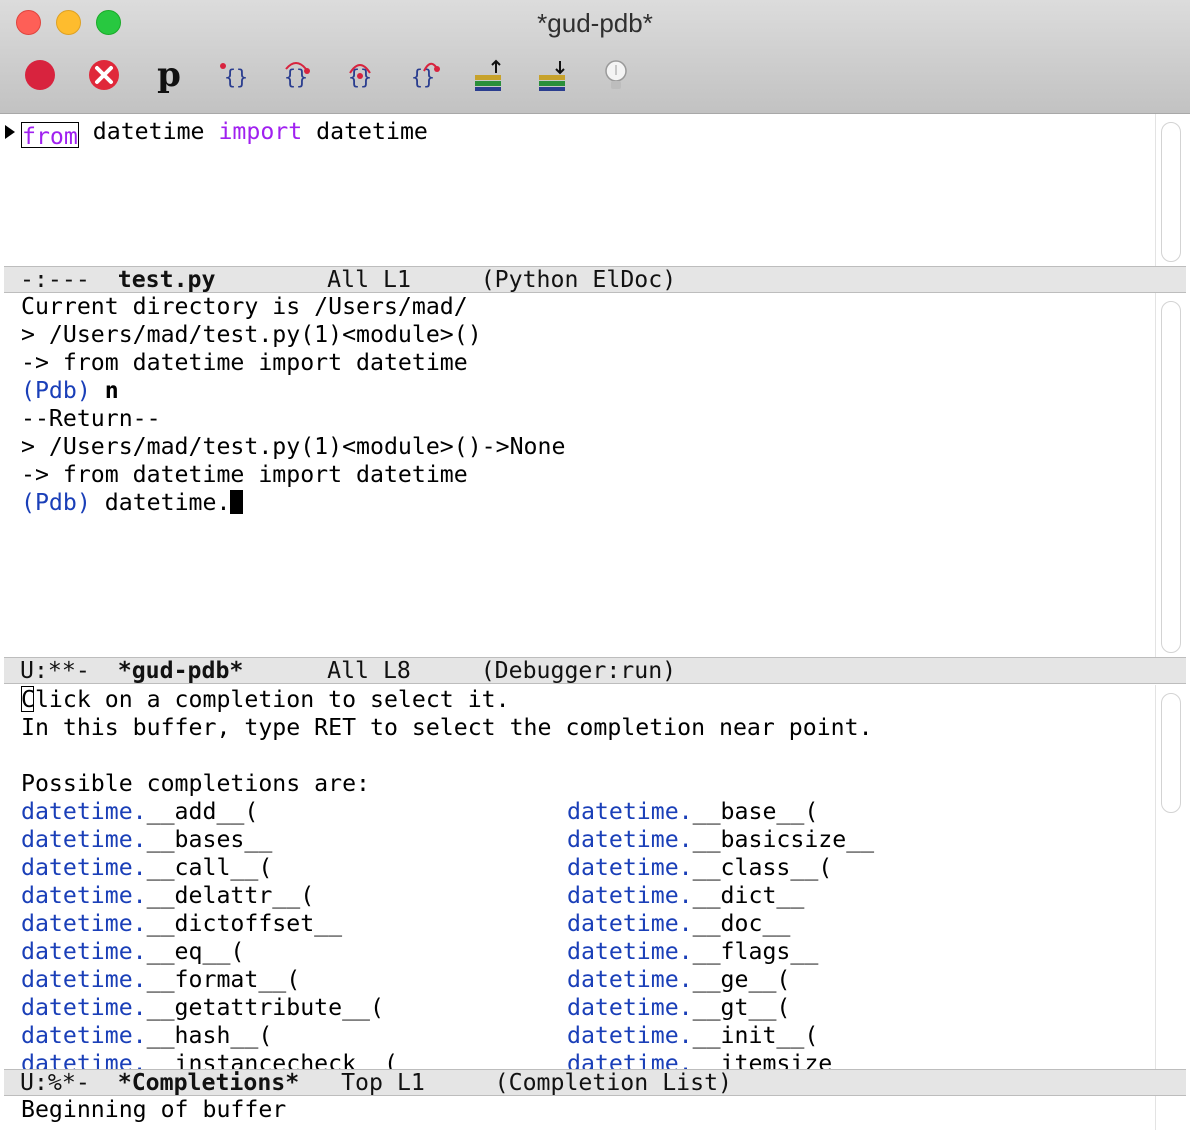  I want to click on completion-item: datetime.__getattribute__(, so click(202, 1008).